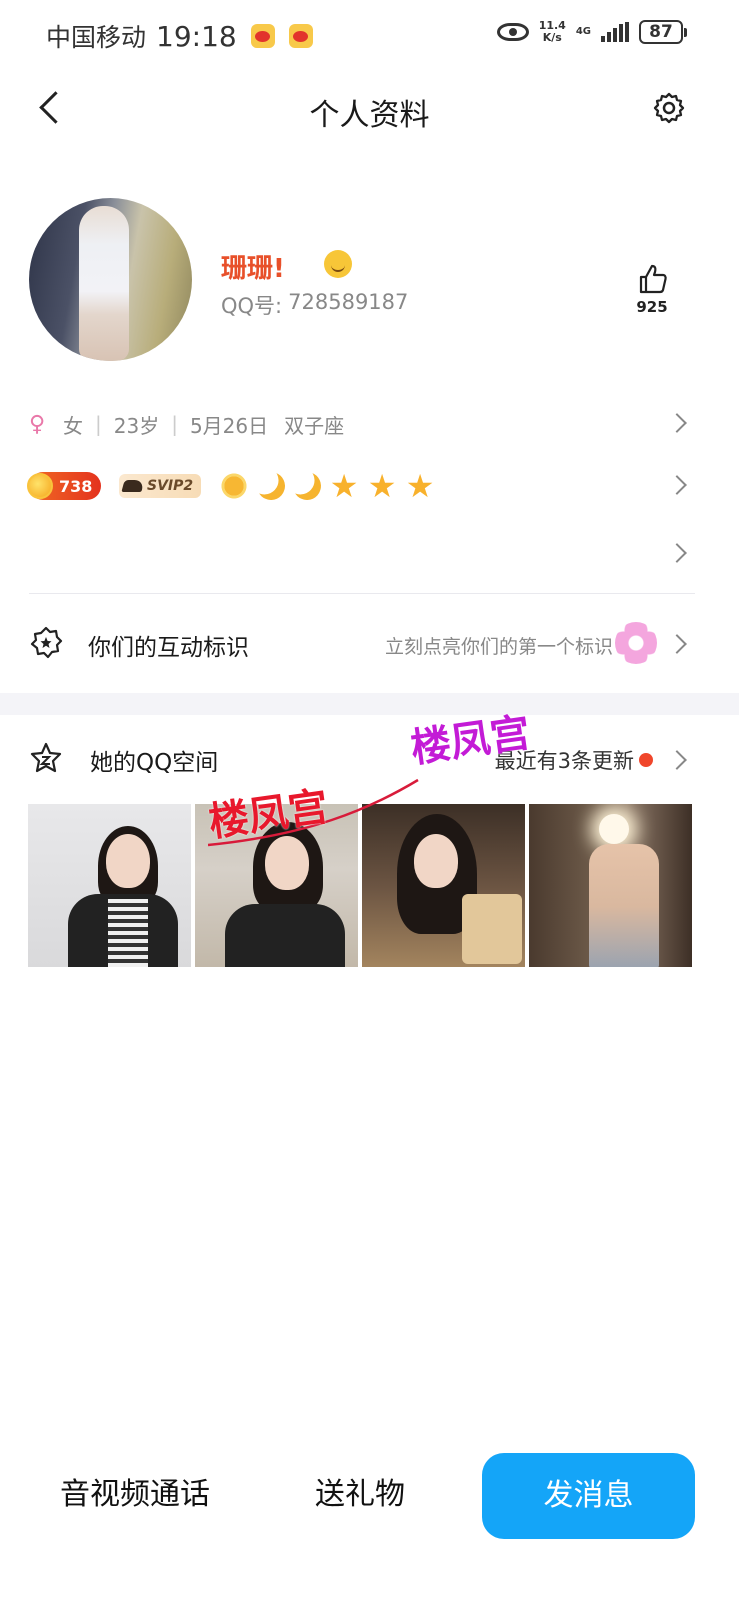  What do you see at coordinates (168, 648) in the screenshot?
I see `interaction-label: 你们的互动标识` at bounding box center [168, 648].